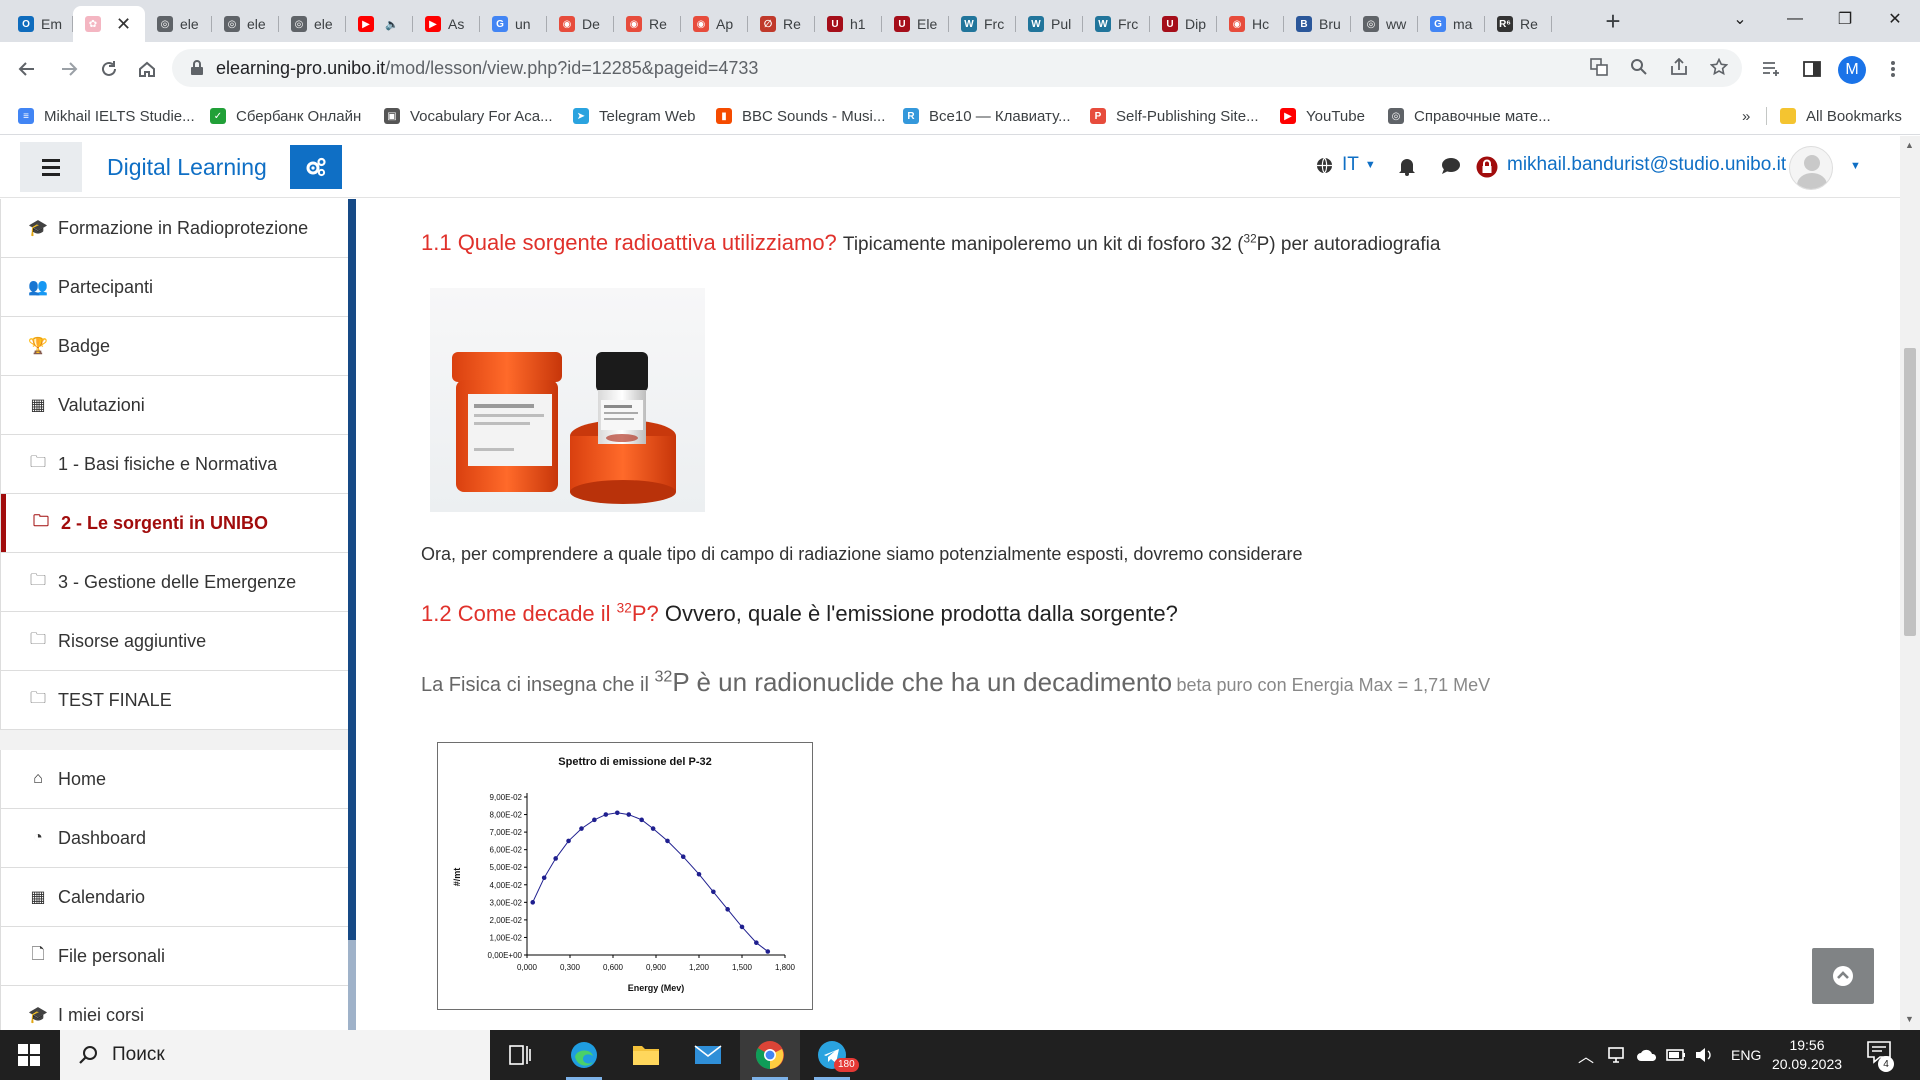 This screenshot has height=1080, width=1920. What do you see at coordinates (1317, 24) in the screenshot?
I see `browser-tab: B Bru` at bounding box center [1317, 24].